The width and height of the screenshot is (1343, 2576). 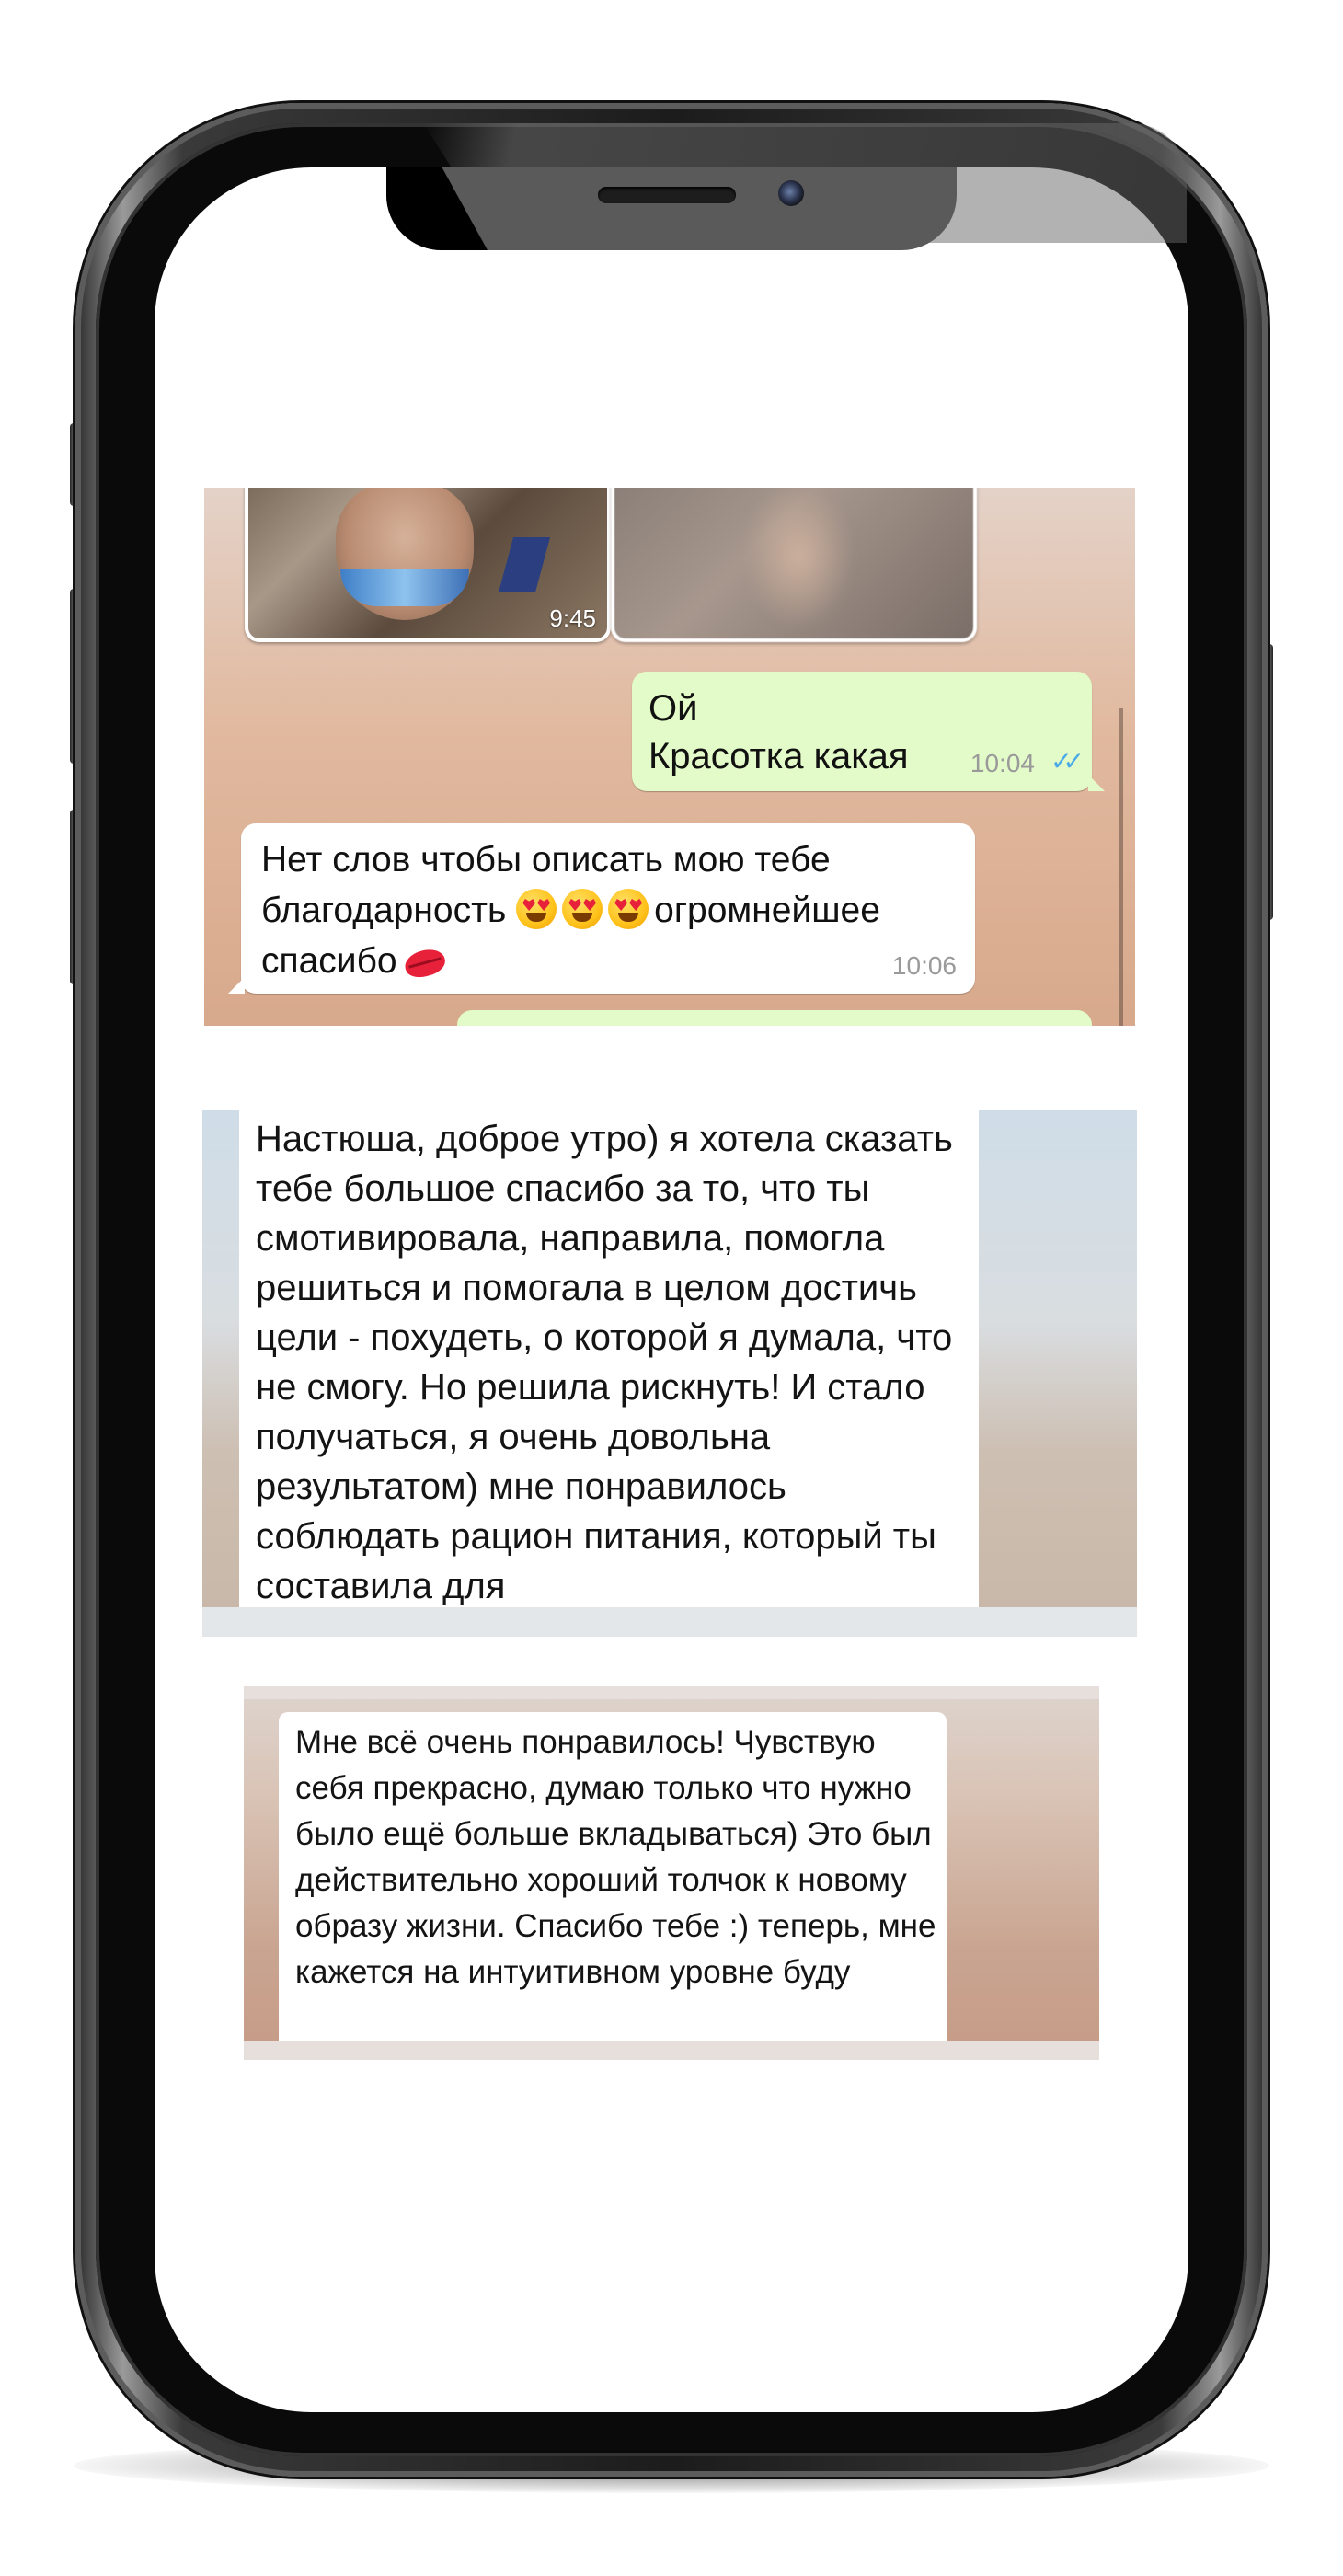 I want to click on chat-photo-1: 9:45, so click(x=428, y=565).